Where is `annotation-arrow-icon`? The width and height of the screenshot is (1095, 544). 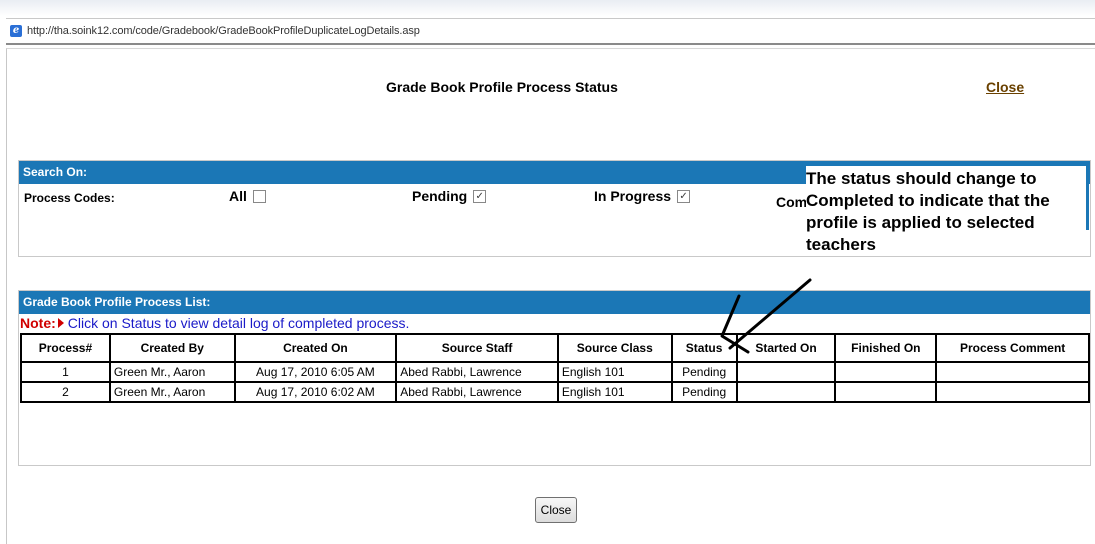
annotation-arrow-icon is located at coordinates (766, 316).